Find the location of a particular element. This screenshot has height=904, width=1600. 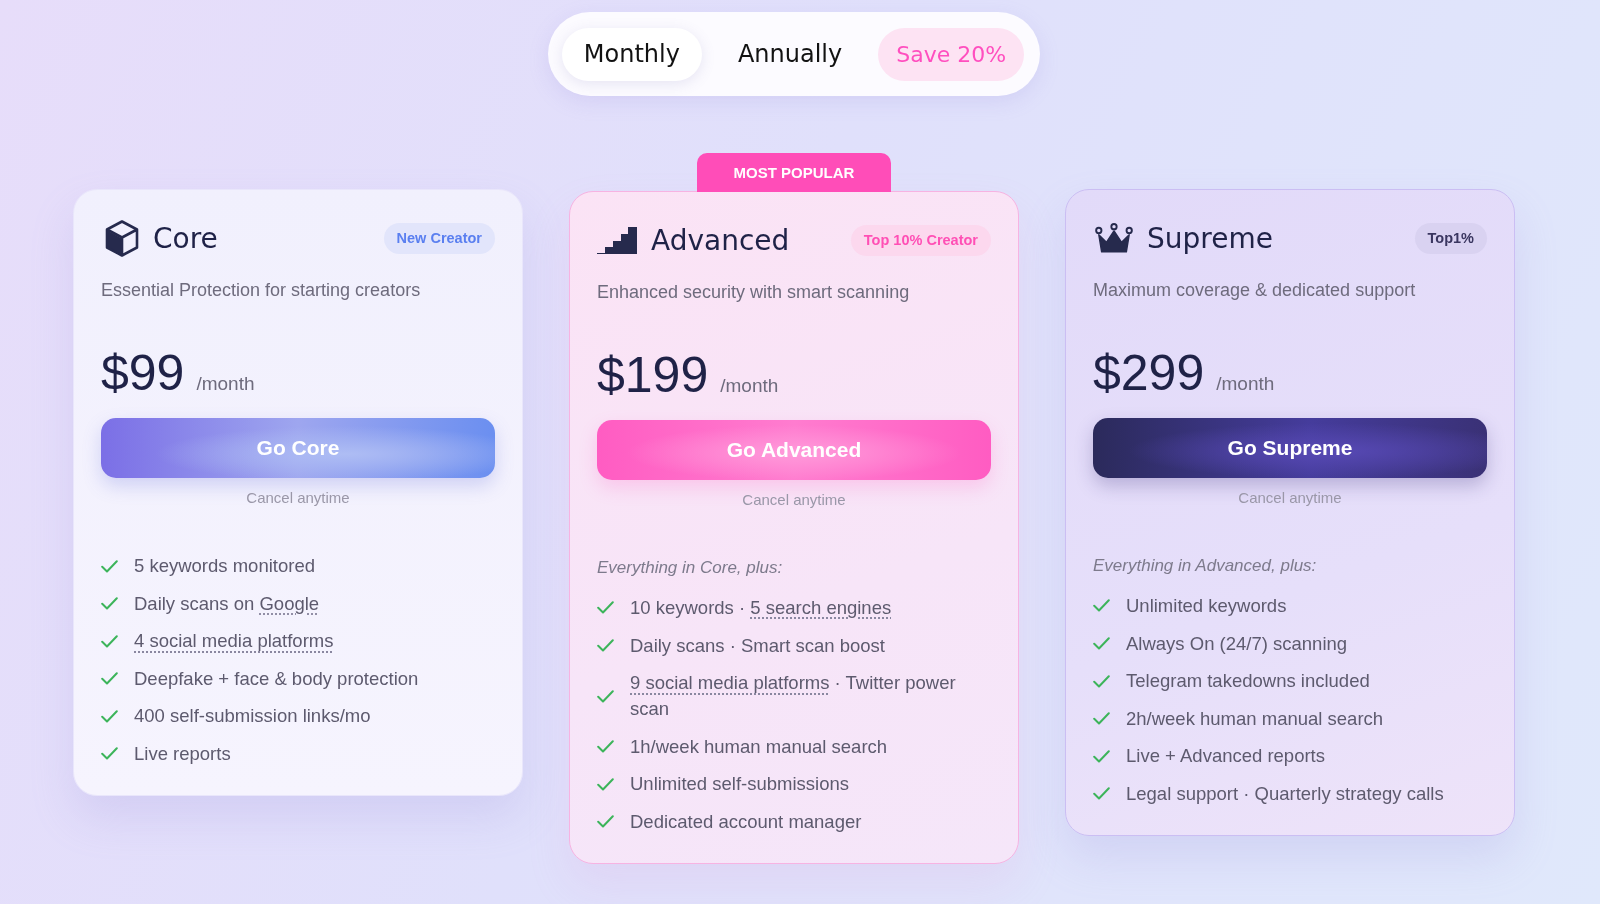

subscribe-button: Go Supreme is located at coordinates (1290, 448).